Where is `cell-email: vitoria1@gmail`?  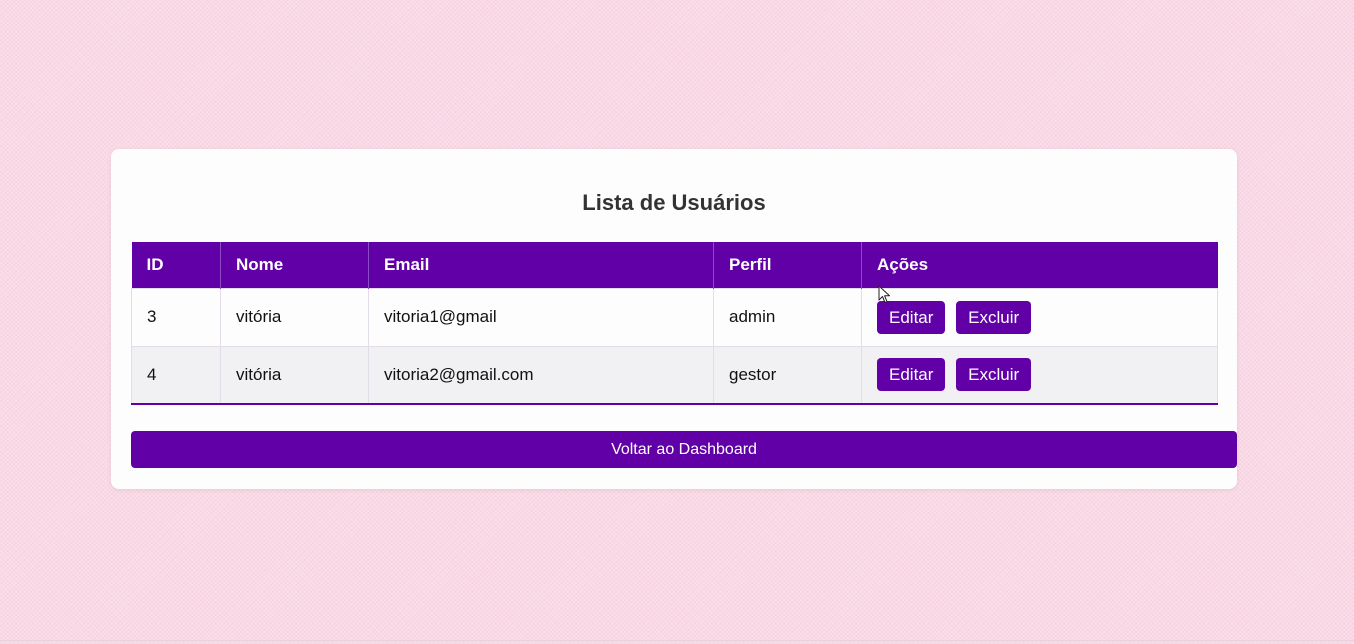 cell-email: vitoria1@gmail is located at coordinates (541, 317).